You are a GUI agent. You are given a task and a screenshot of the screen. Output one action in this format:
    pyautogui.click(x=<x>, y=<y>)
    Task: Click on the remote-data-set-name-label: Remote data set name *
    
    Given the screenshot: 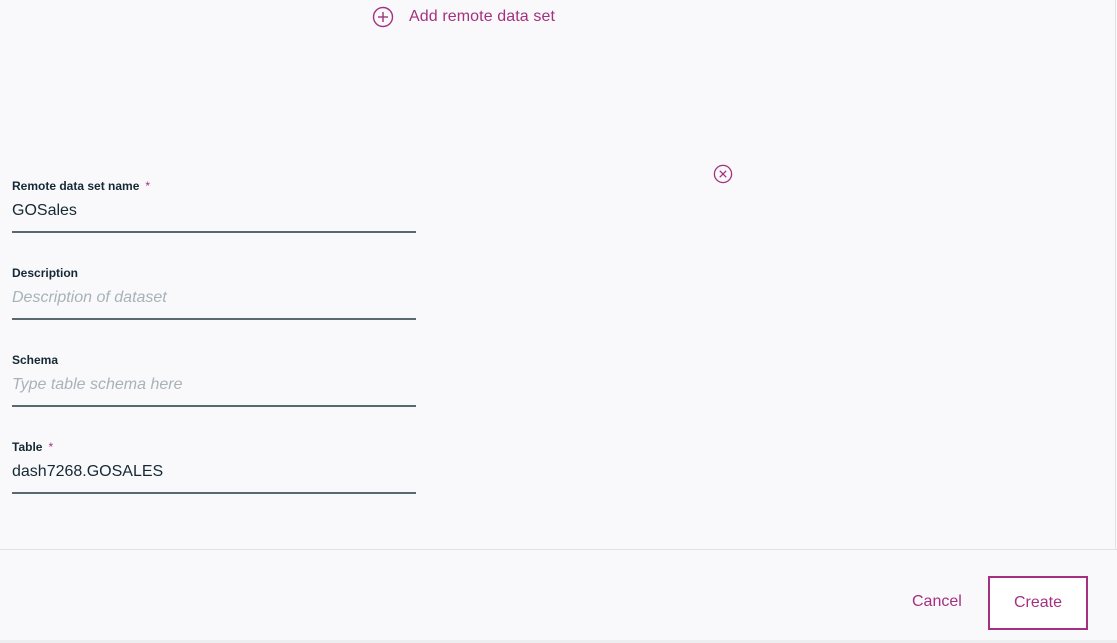 What is the action you would take?
    pyautogui.click(x=214, y=186)
    